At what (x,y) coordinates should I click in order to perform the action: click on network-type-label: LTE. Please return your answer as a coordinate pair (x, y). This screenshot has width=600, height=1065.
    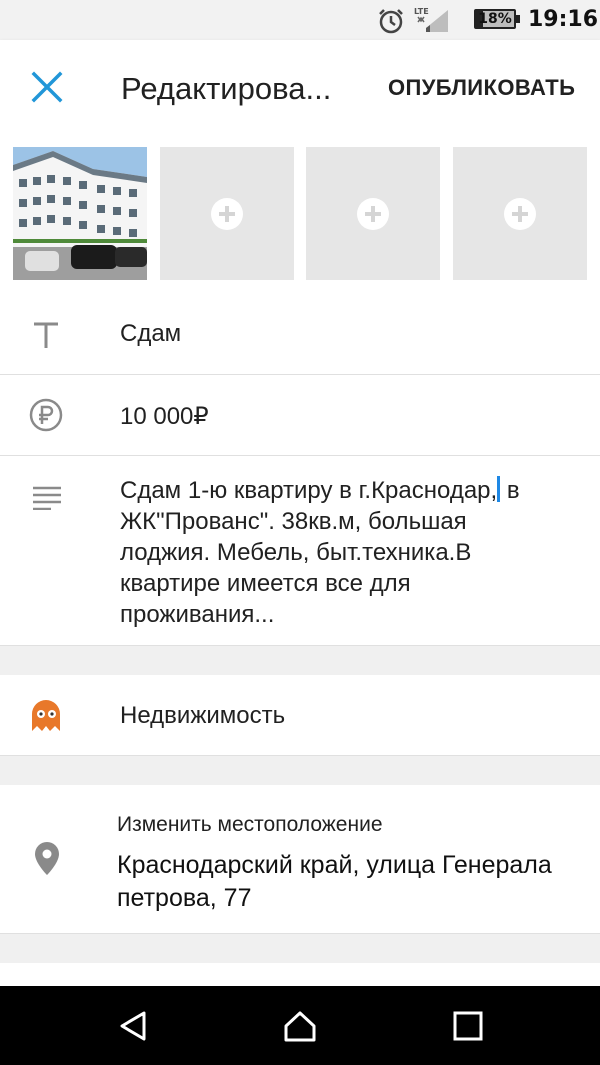
    Looking at the image, I should click on (421, 11).